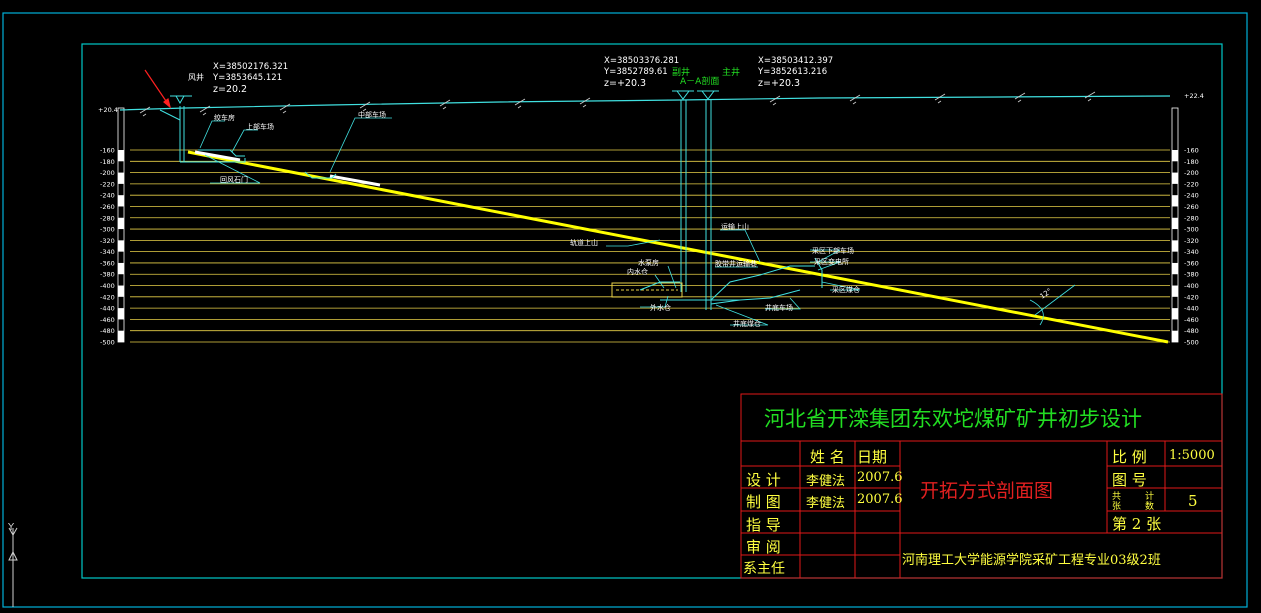  I want to click on level-label-left: -440, so click(107, 309).